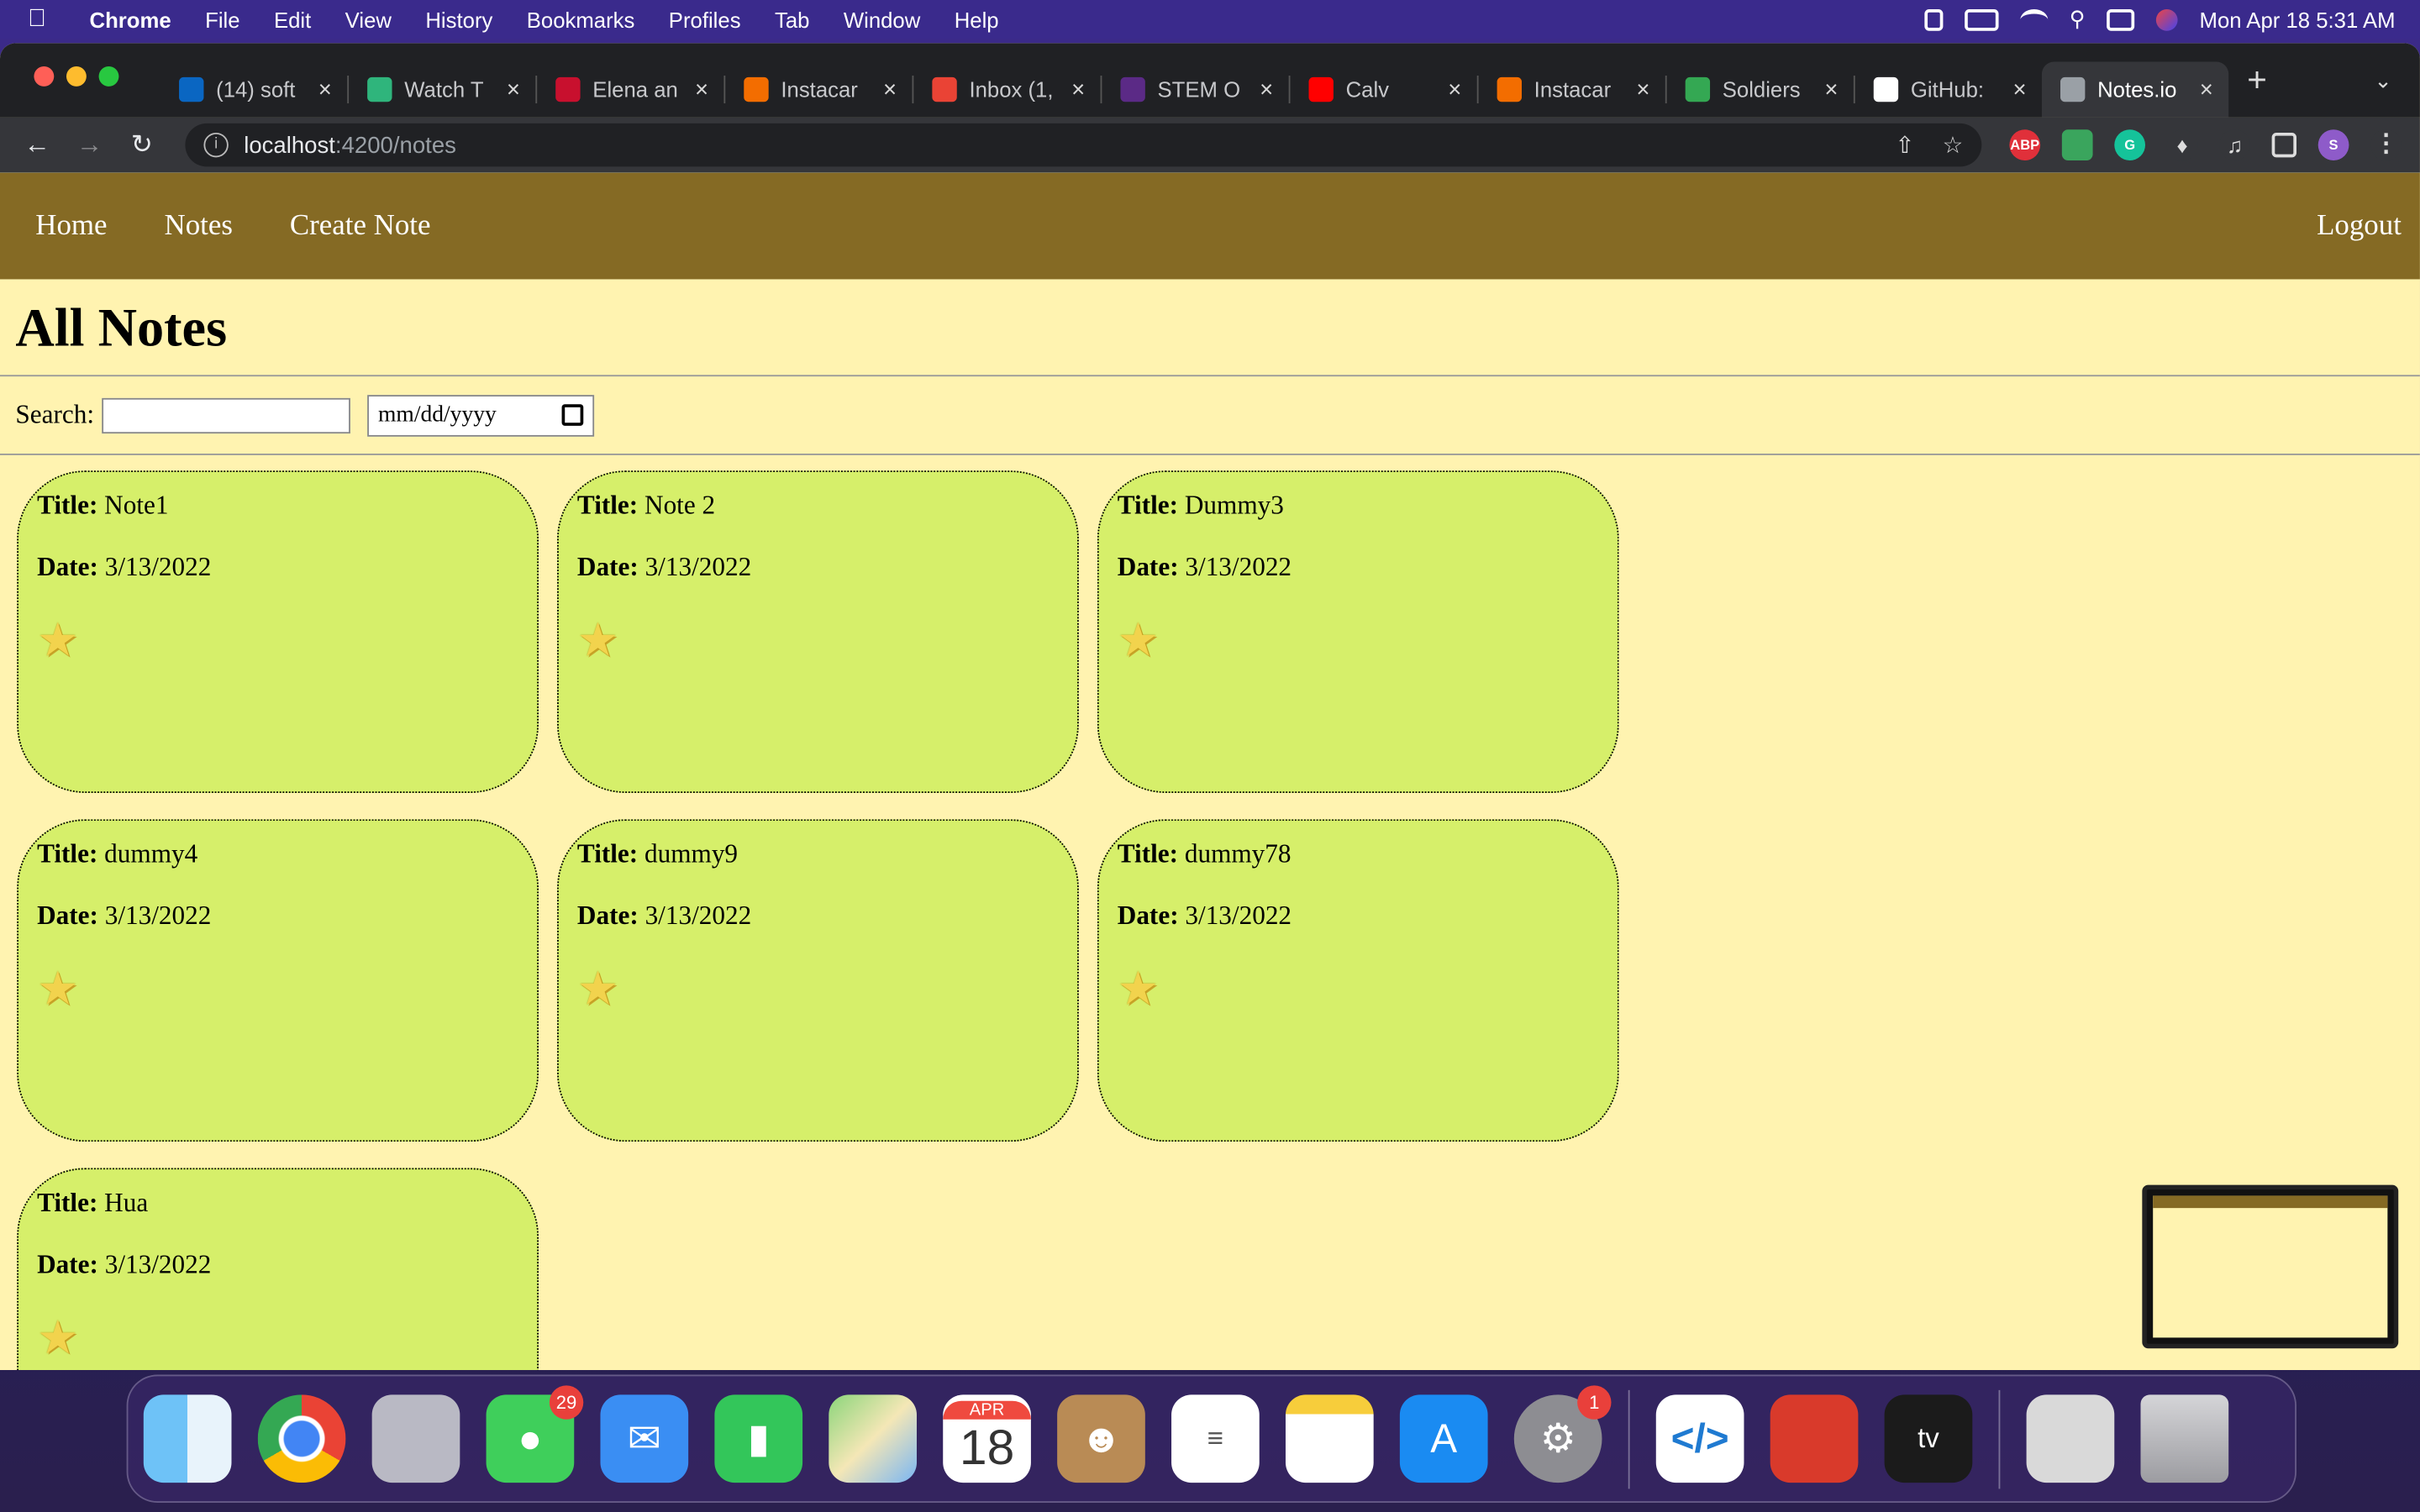  What do you see at coordinates (2257, 80) in the screenshot?
I see `new-tab-button: +` at bounding box center [2257, 80].